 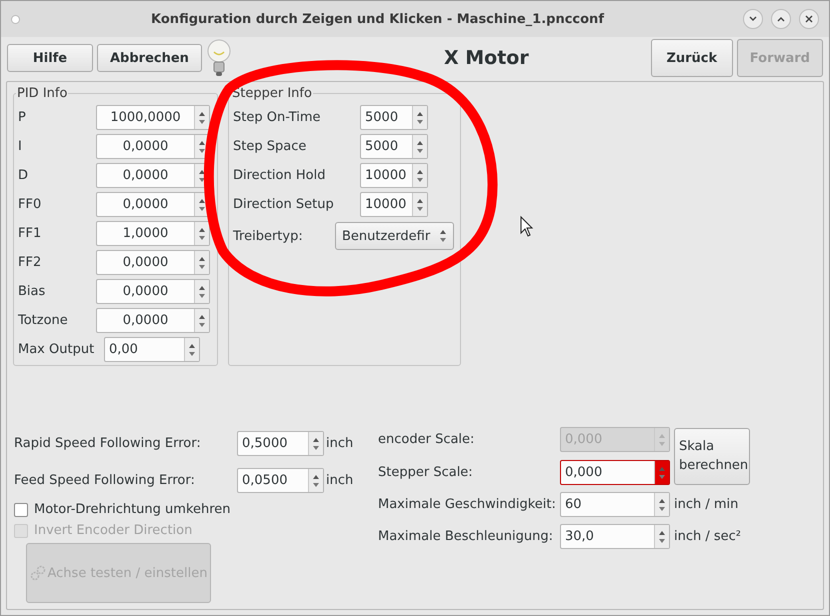 What do you see at coordinates (105, 480) in the screenshot?
I see `field-label: Feed Speed Following Error:` at bounding box center [105, 480].